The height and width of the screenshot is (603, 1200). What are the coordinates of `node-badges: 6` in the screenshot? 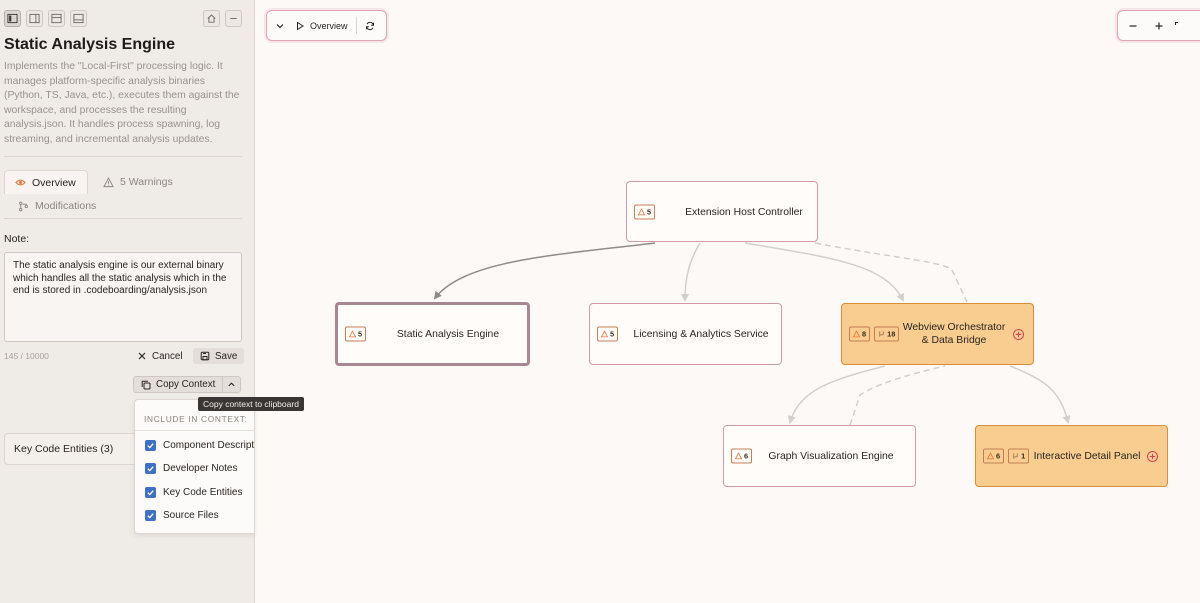 It's located at (742, 456).